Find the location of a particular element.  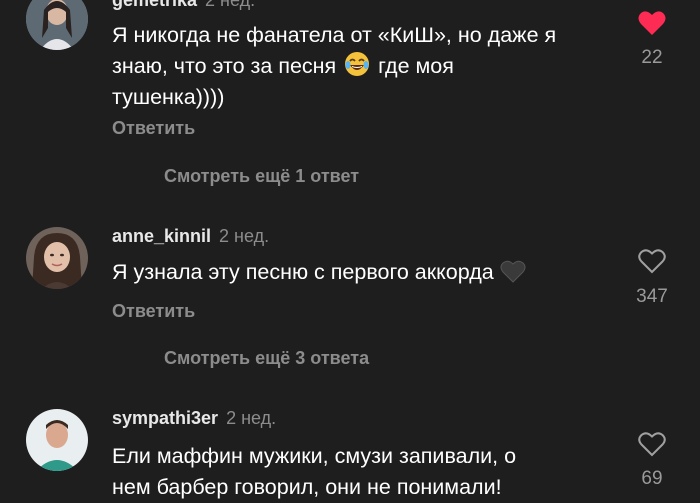

comment-text-line: знаю, что это за песня где моя is located at coordinates (362, 66).